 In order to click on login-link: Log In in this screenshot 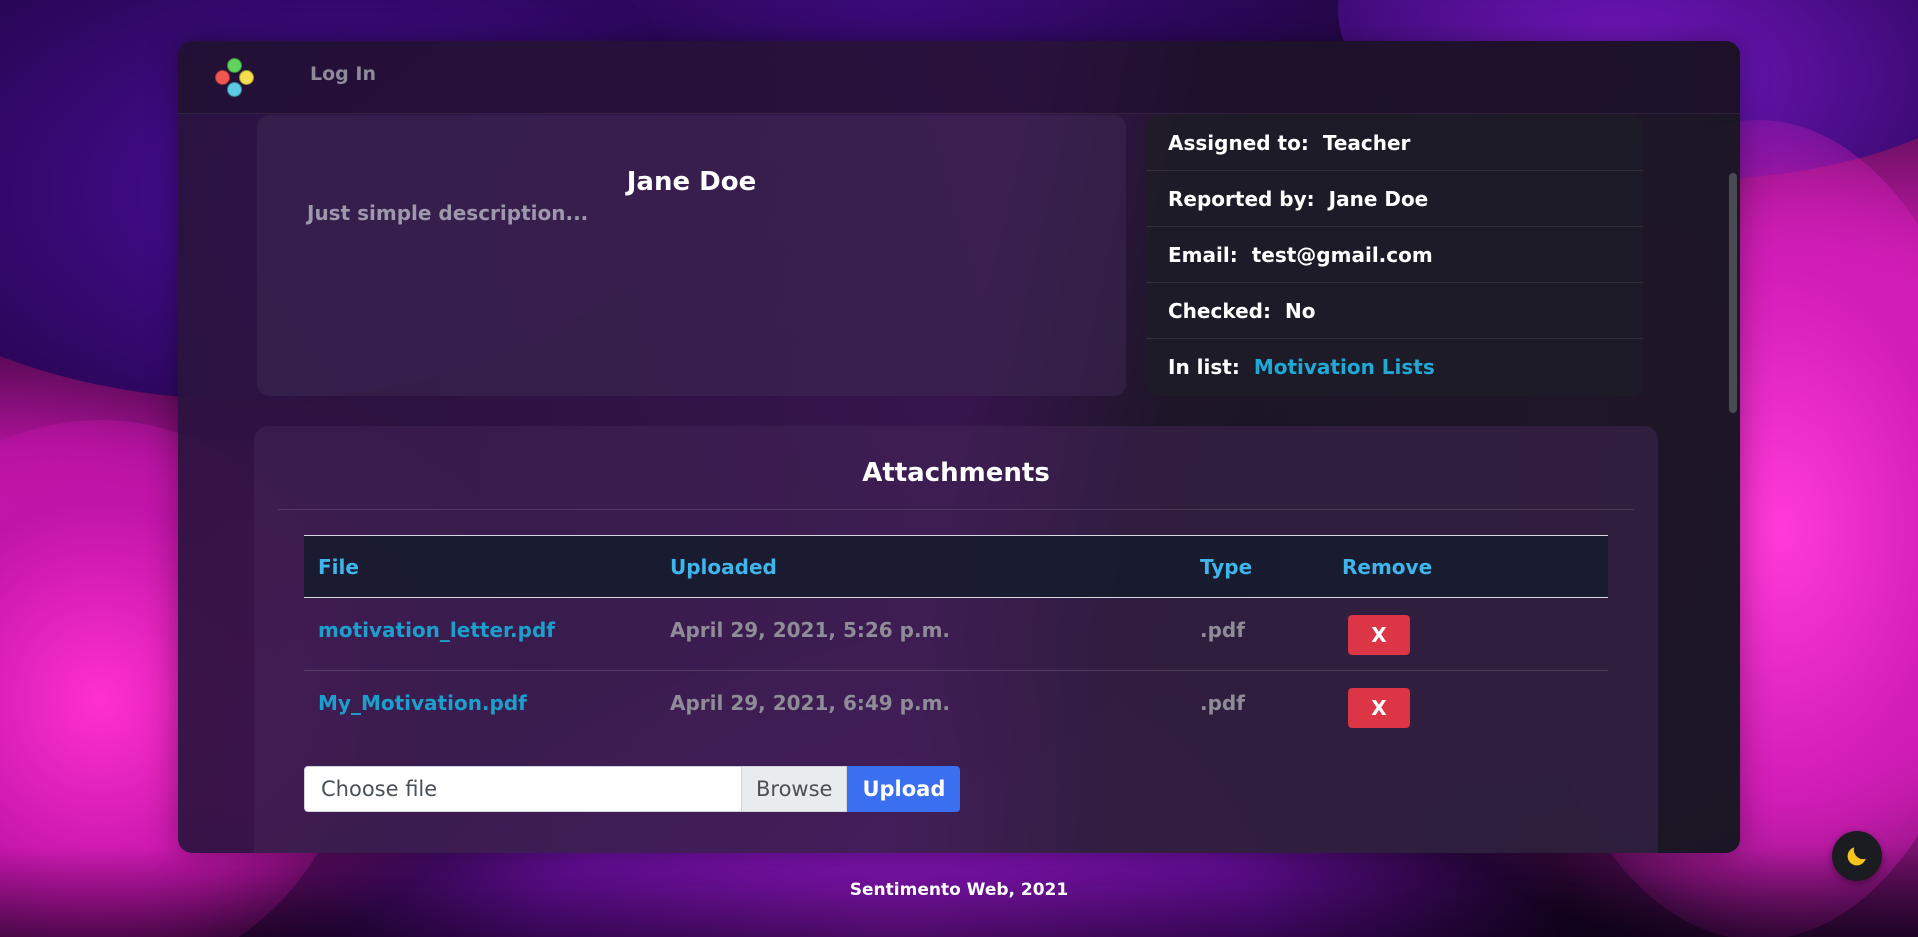, I will do `click(343, 74)`.